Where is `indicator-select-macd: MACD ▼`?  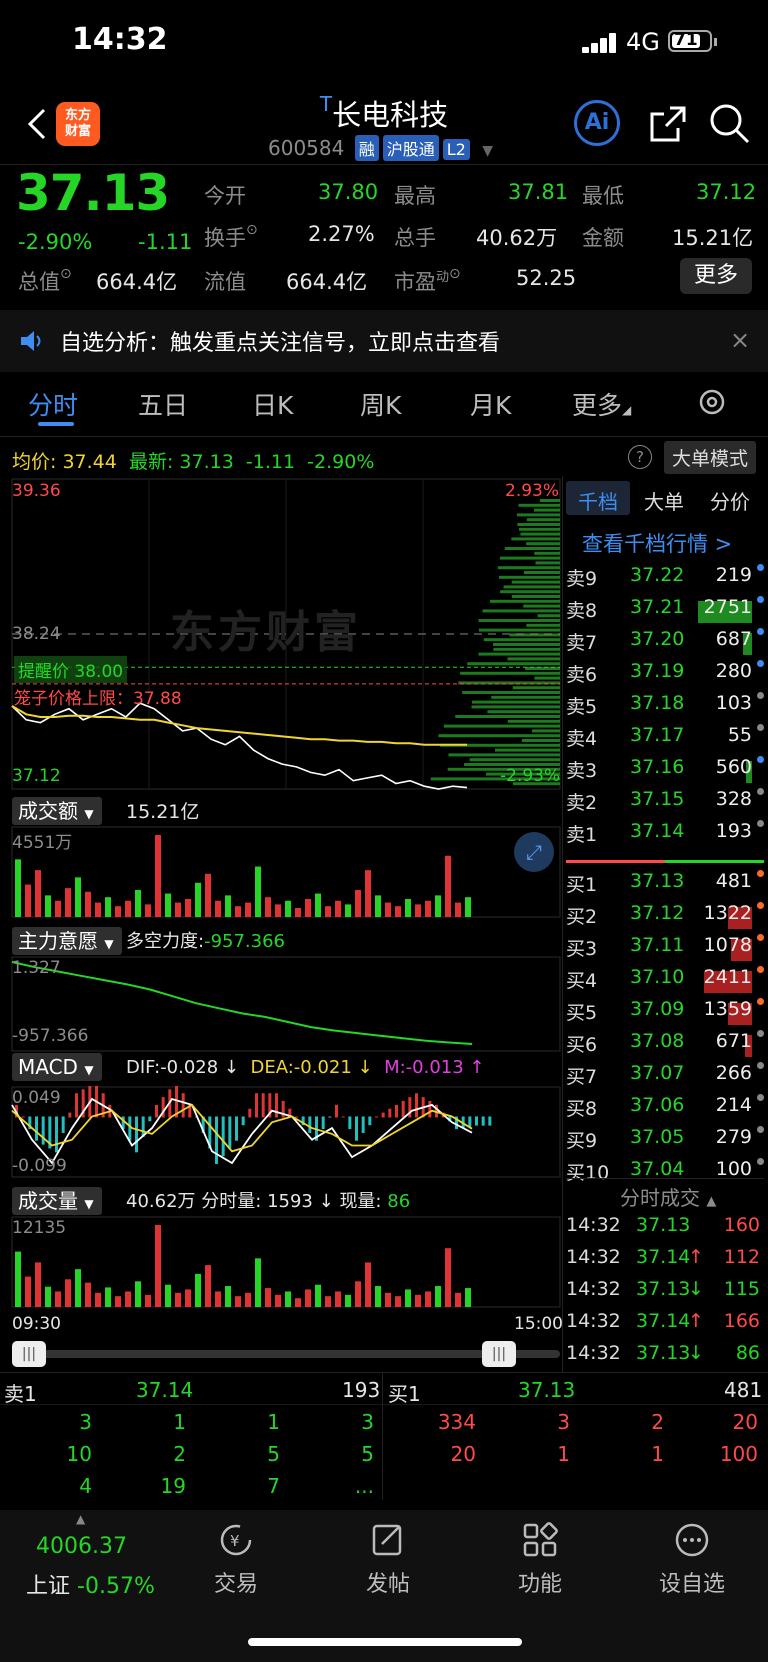 indicator-select-macd: MACD ▼ is located at coordinates (57, 1067).